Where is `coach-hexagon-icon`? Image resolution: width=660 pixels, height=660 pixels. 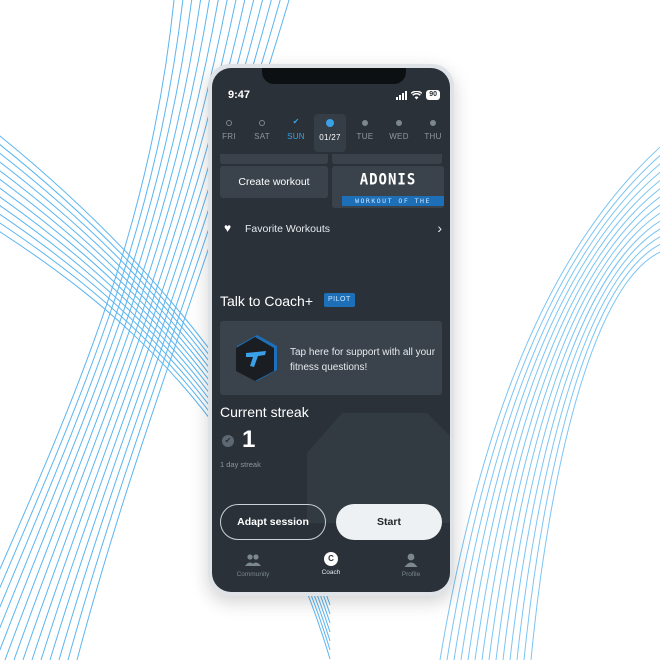 coach-hexagon-icon is located at coordinates (256, 358).